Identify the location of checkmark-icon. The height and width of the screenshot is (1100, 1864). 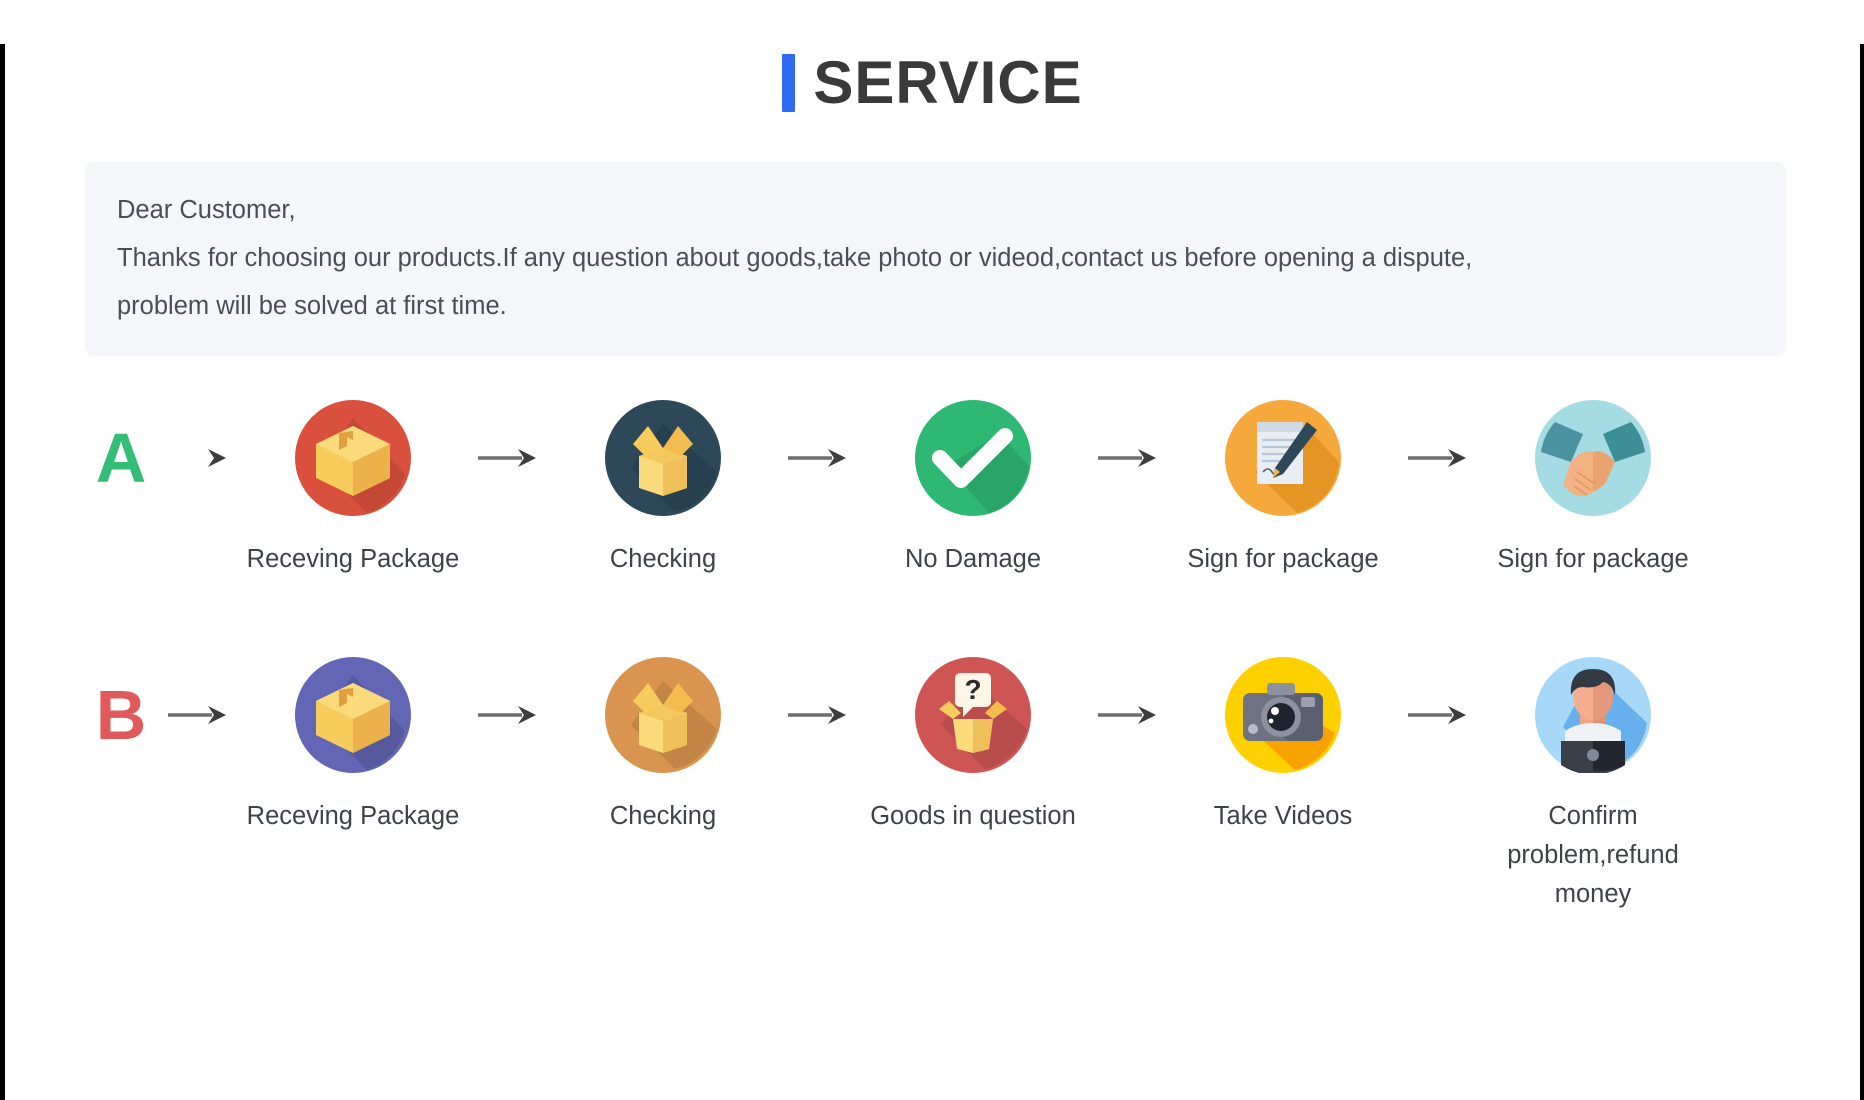
(973, 458).